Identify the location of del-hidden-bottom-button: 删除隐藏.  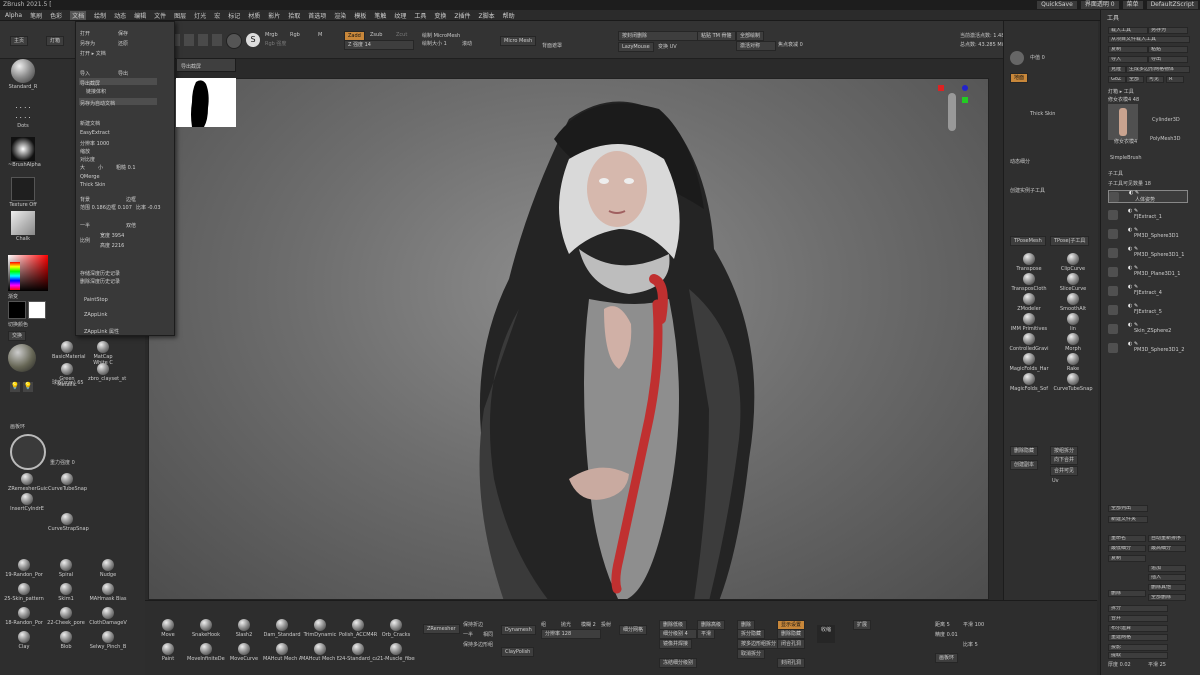
(791, 634).